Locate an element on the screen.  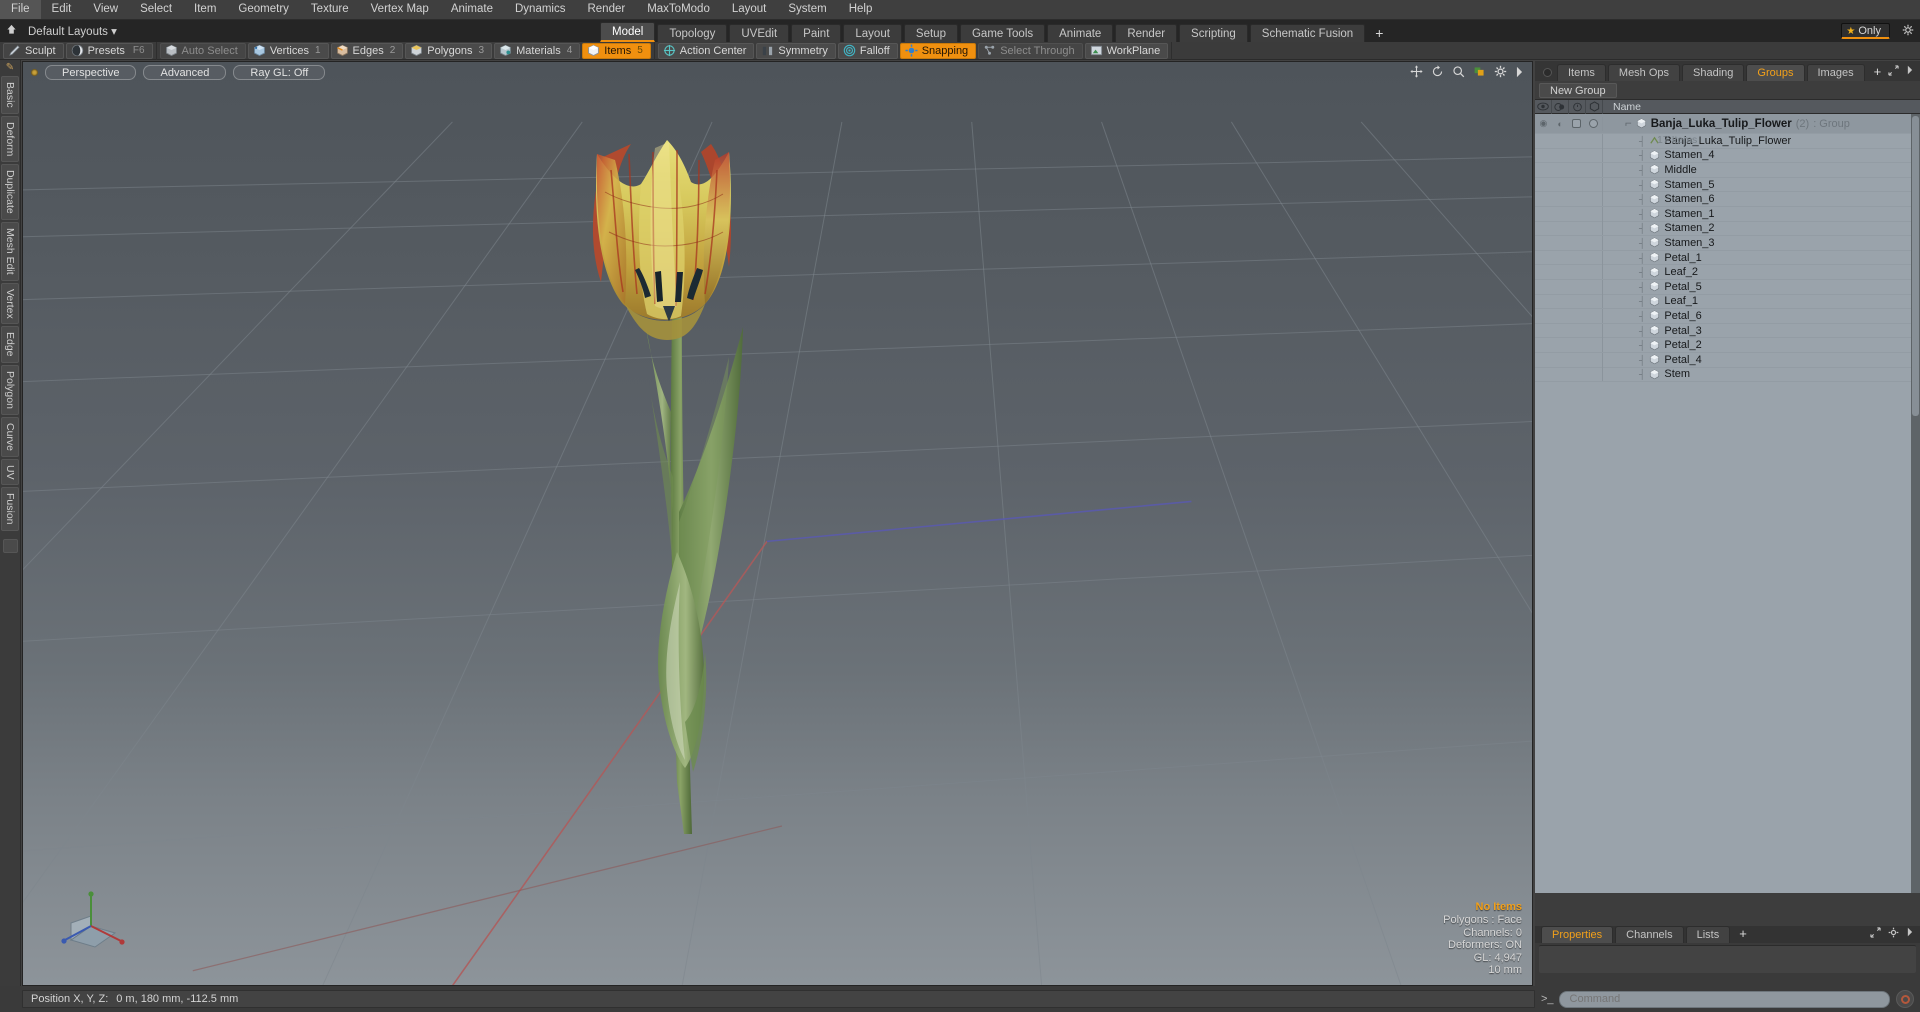
toolbar-button-presets: Presets F6 is located at coordinates (109, 50).